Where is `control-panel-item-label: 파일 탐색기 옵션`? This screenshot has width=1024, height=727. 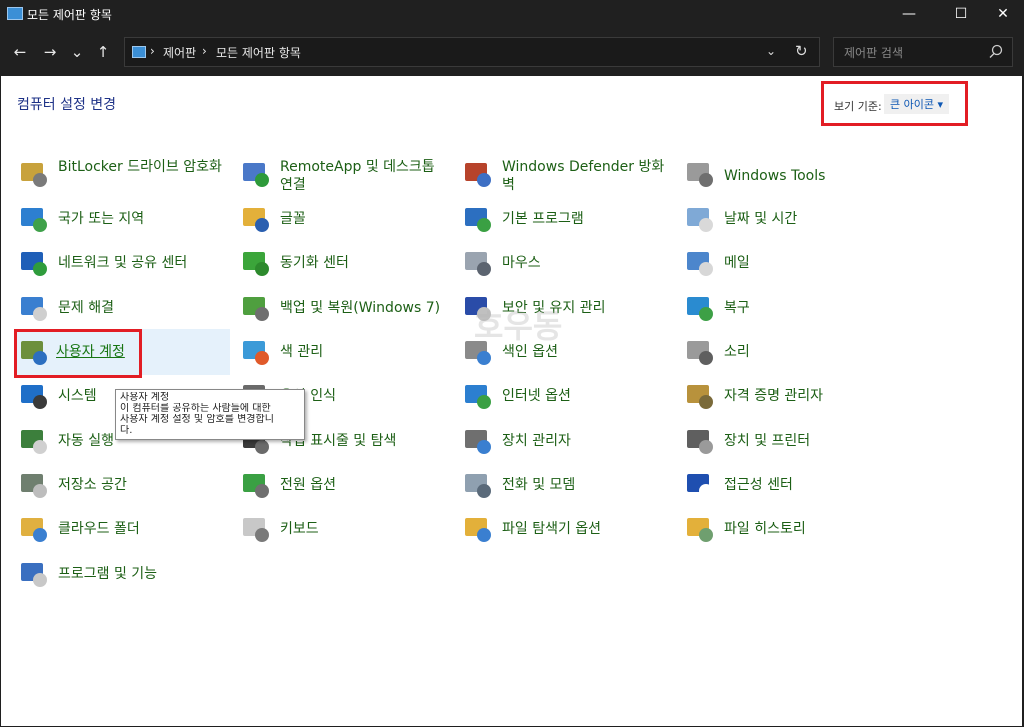
control-panel-item-label: 파일 탐색기 옵션 is located at coordinates (552, 529).